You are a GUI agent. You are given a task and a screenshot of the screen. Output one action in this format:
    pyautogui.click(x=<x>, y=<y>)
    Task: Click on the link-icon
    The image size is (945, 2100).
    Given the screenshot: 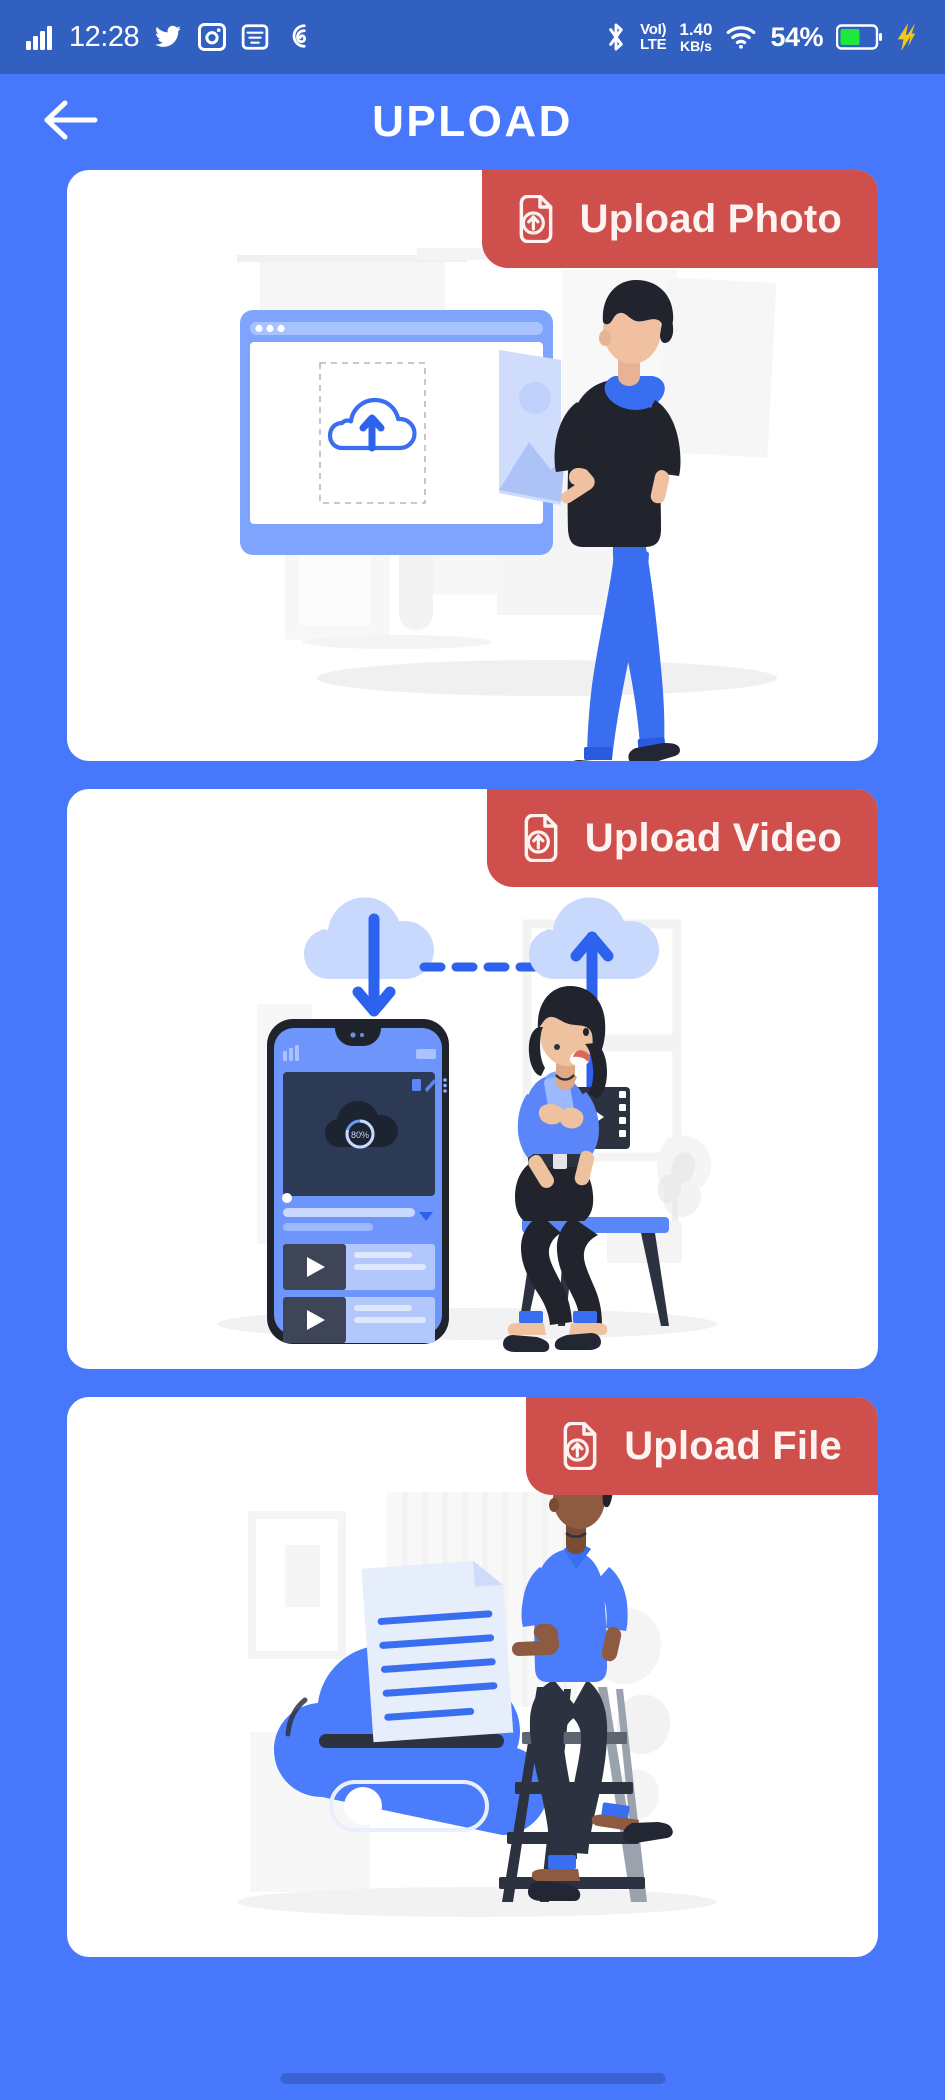 What is the action you would take?
    pyautogui.click(x=298, y=37)
    